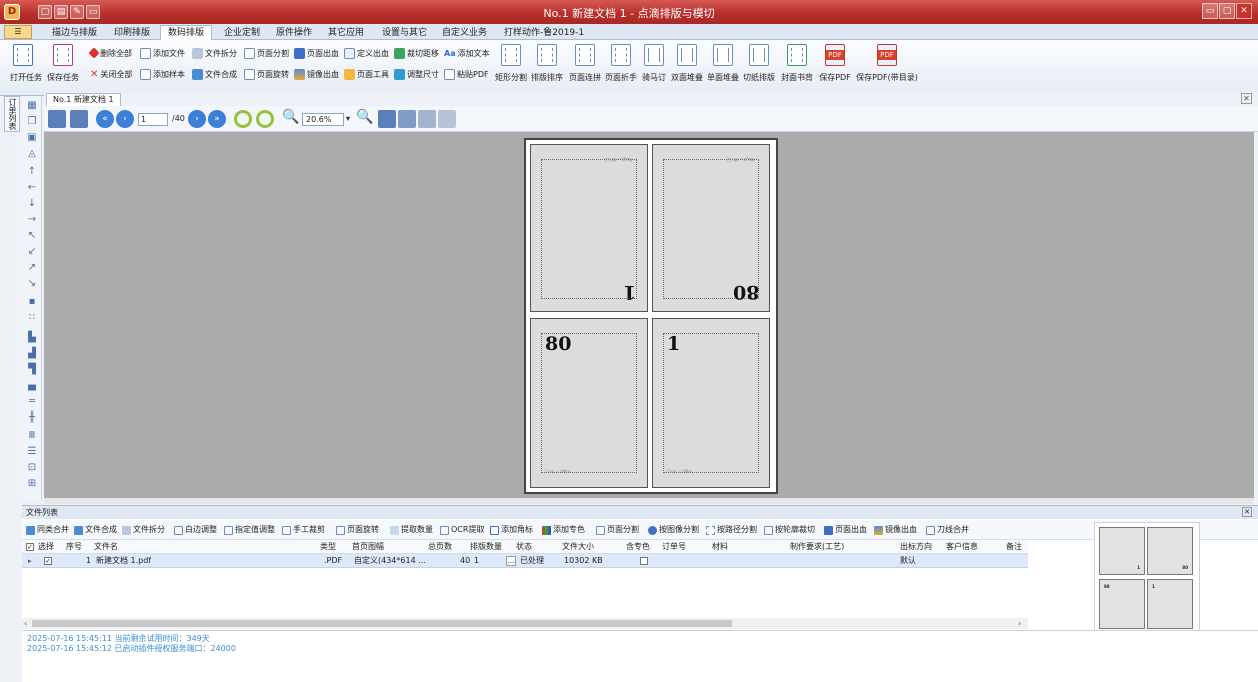 The height and width of the screenshot is (682, 1258). What do you see at coordinates (486, 547) in the screenshot?
I see `column-header: 排版数量` at bounding box center [486, 547].